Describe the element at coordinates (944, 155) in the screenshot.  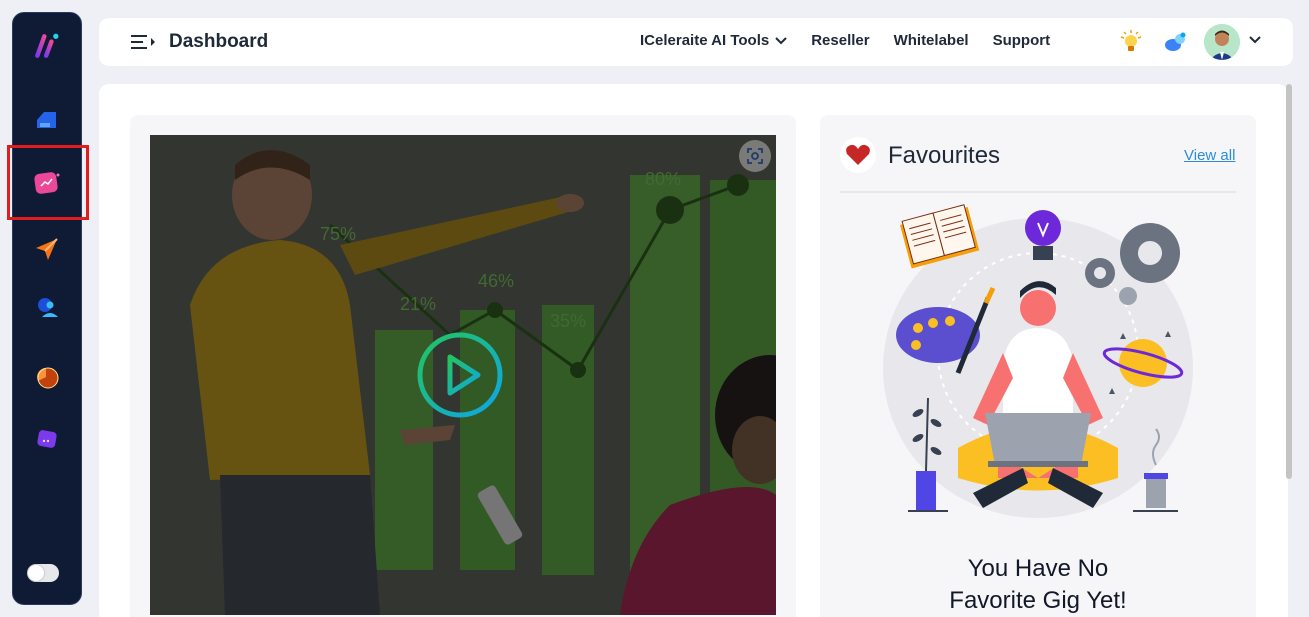
I see `favourites-title: Favourites` at that location.